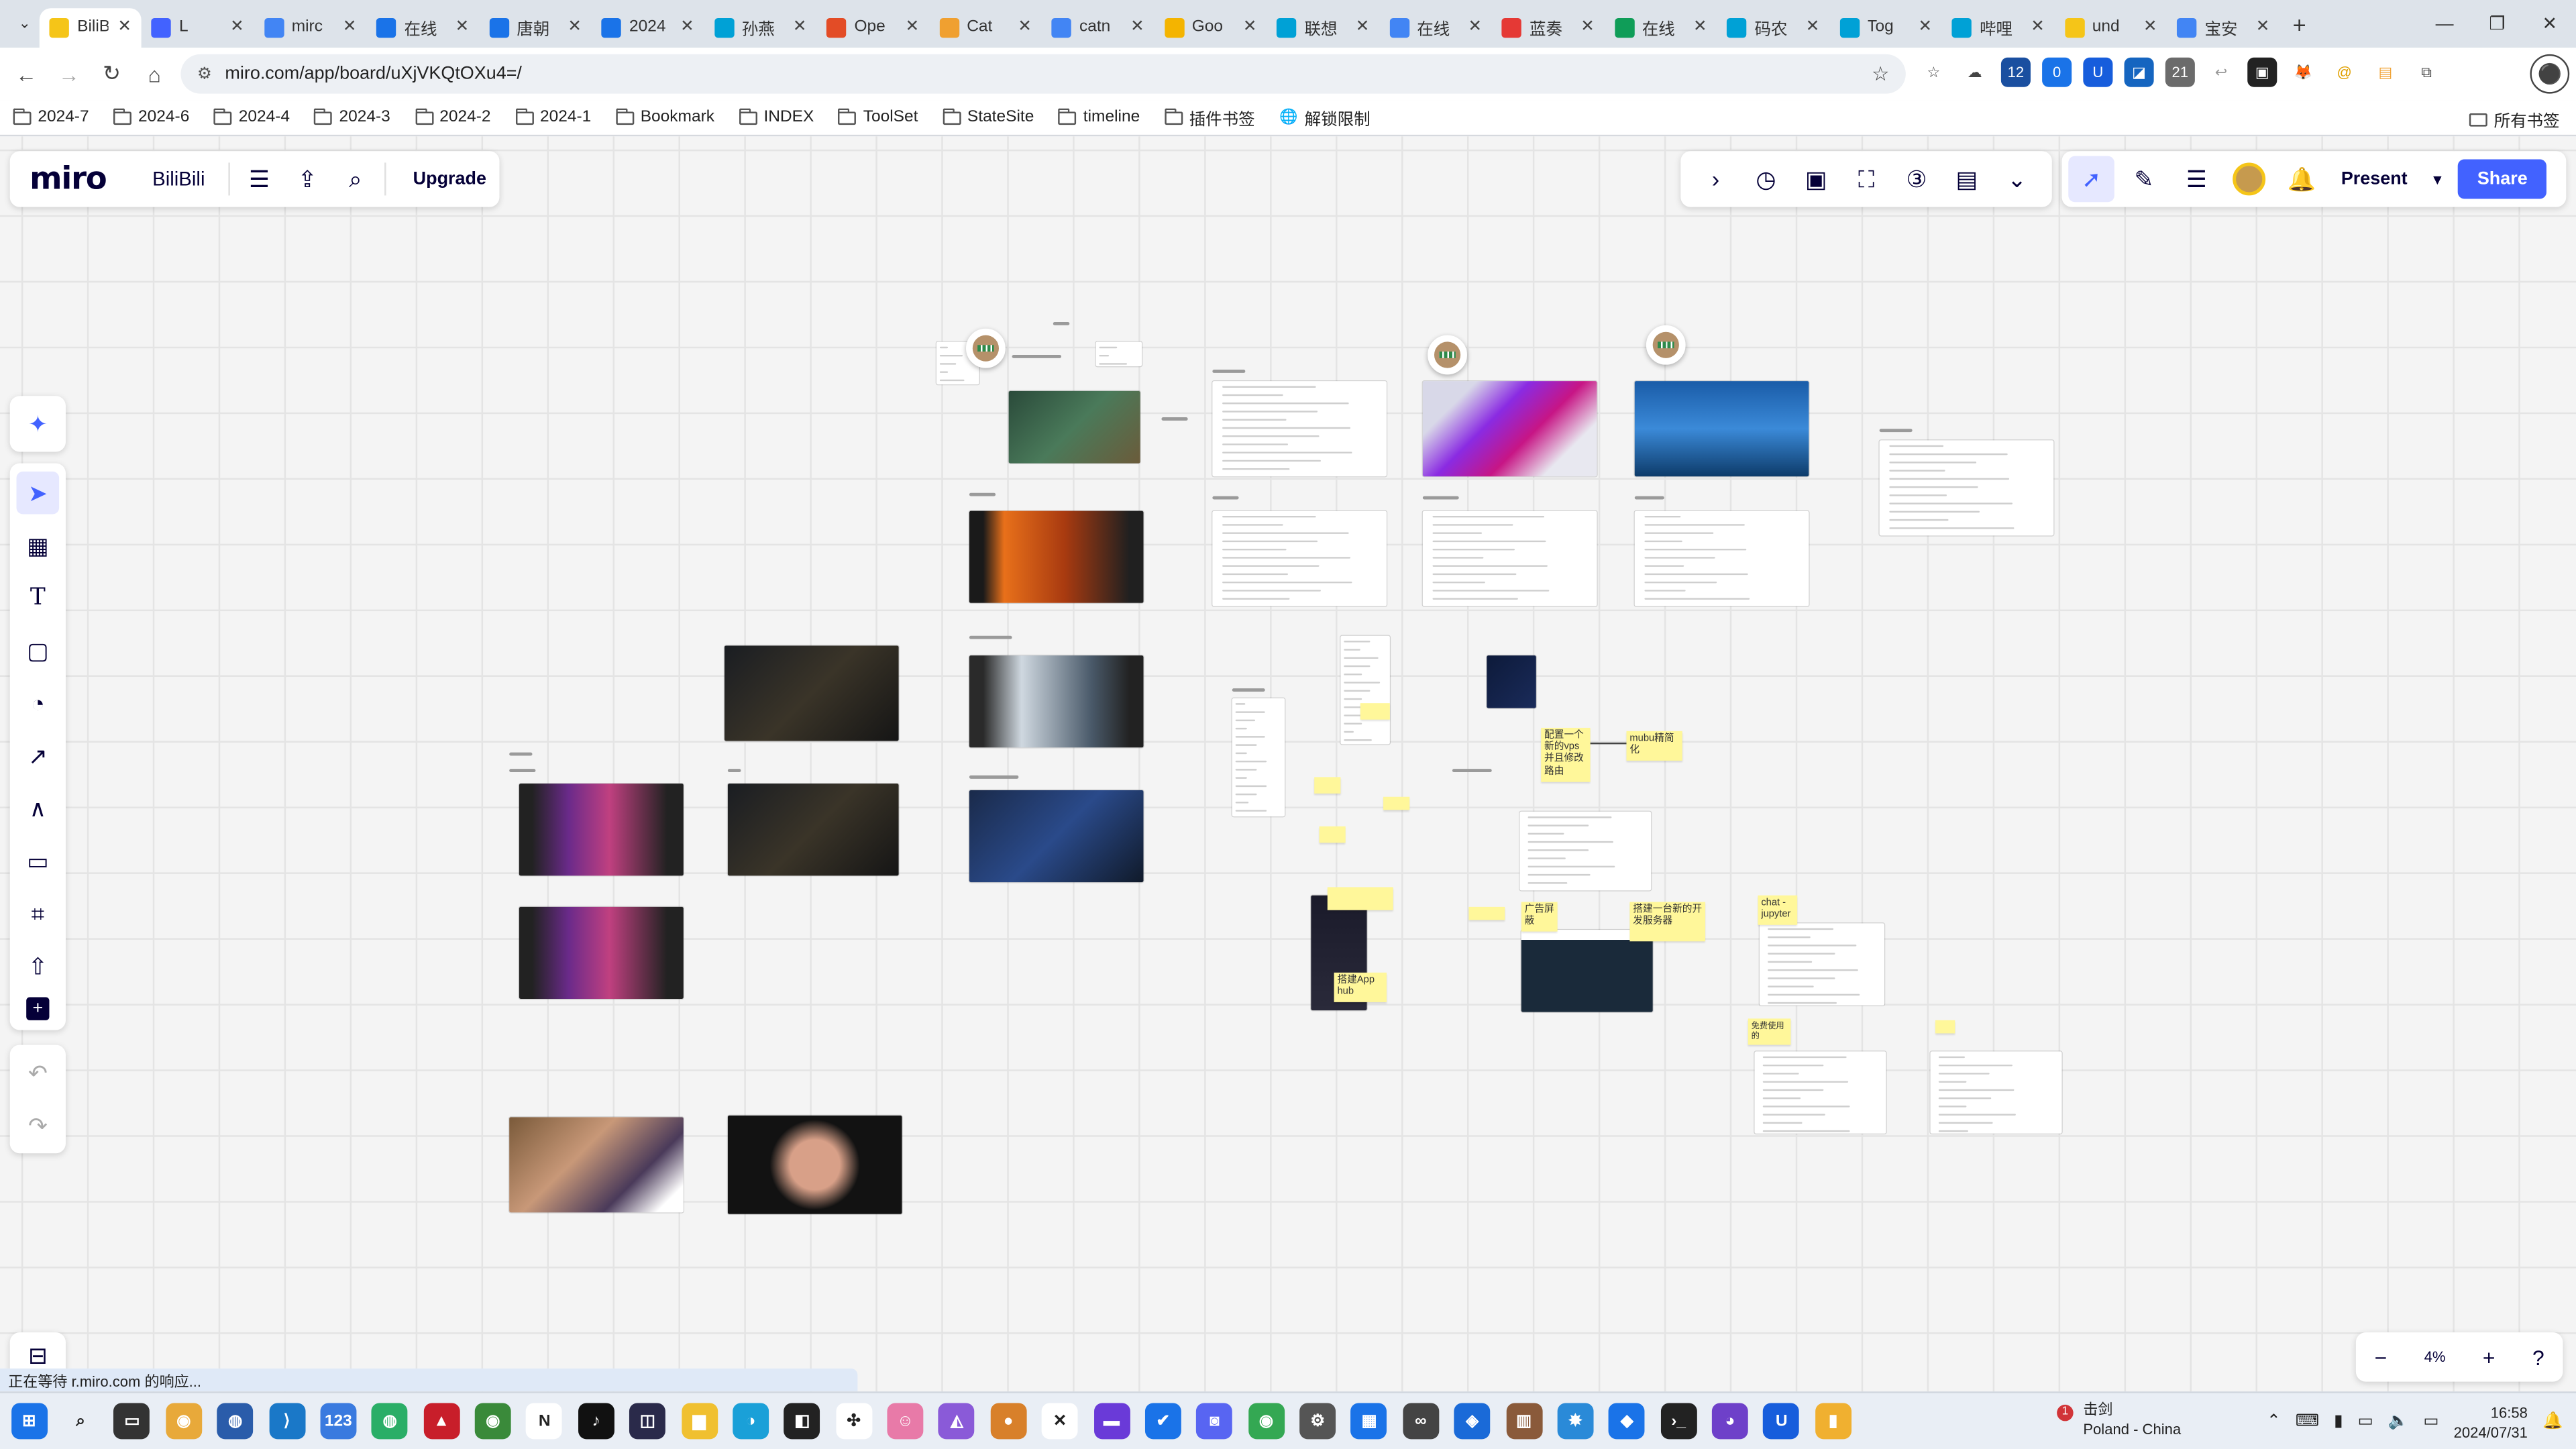  What do you see at coordinates (2017, 179) in the screenshot?
I see `more-chevron-icon: ⌄` at bounding box center [2017, 179].